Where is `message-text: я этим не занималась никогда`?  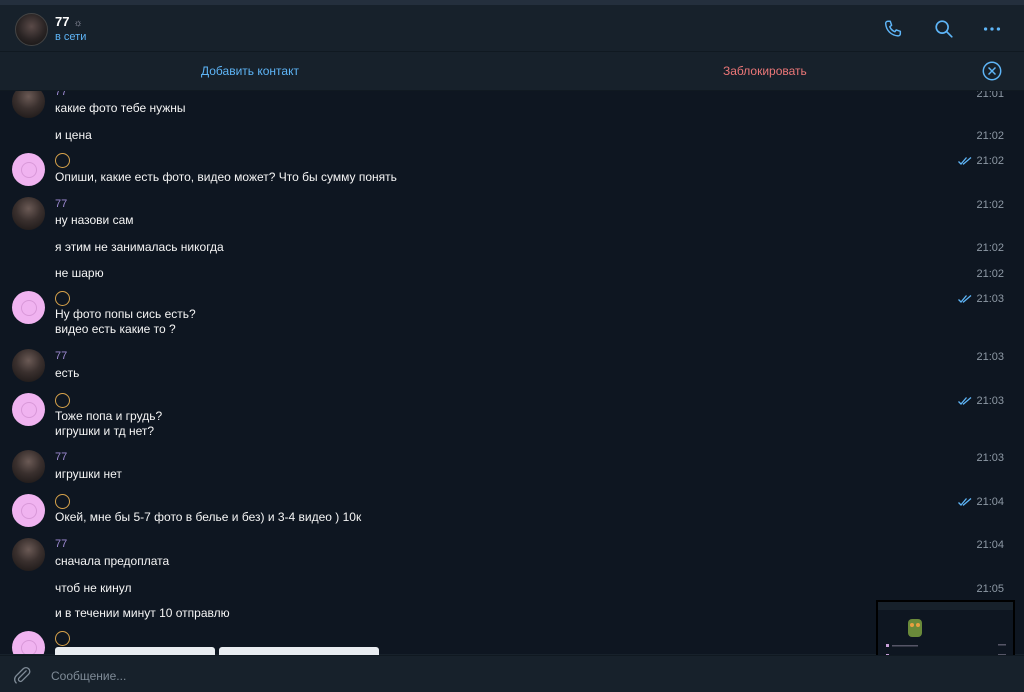 message-text: я этим не занималась никогда is located at coordinates (139, 247).